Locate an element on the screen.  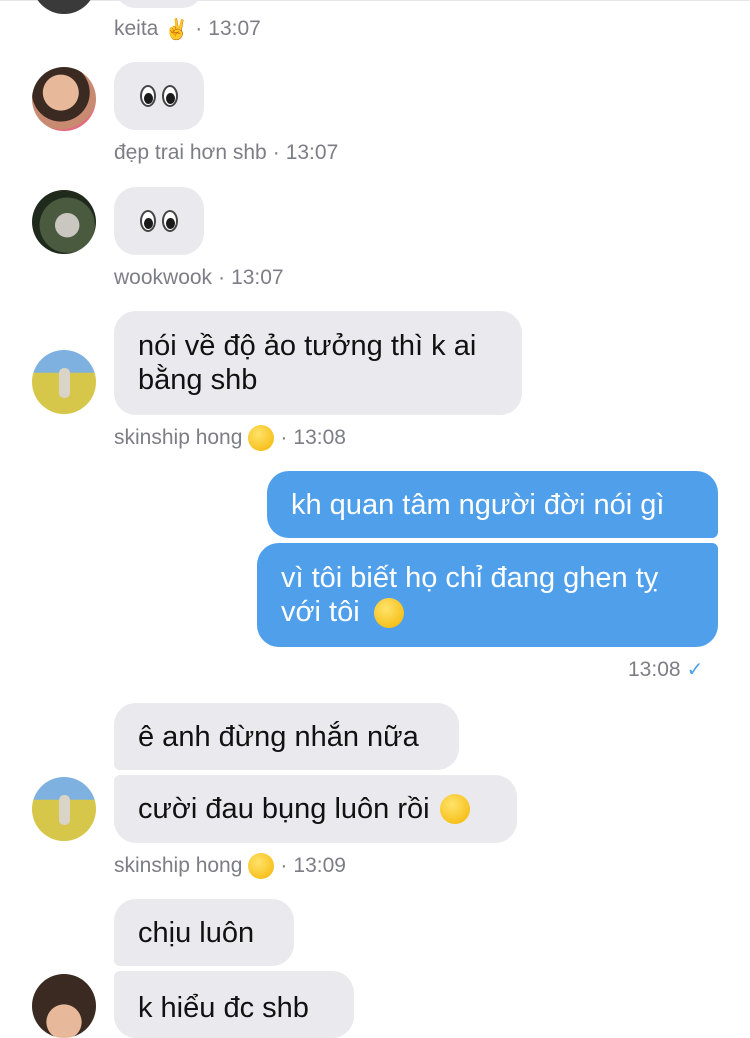
message-bubble: nói về độ ảo tưởng thì k ai bằng shb is located at coordinates (318, 363).